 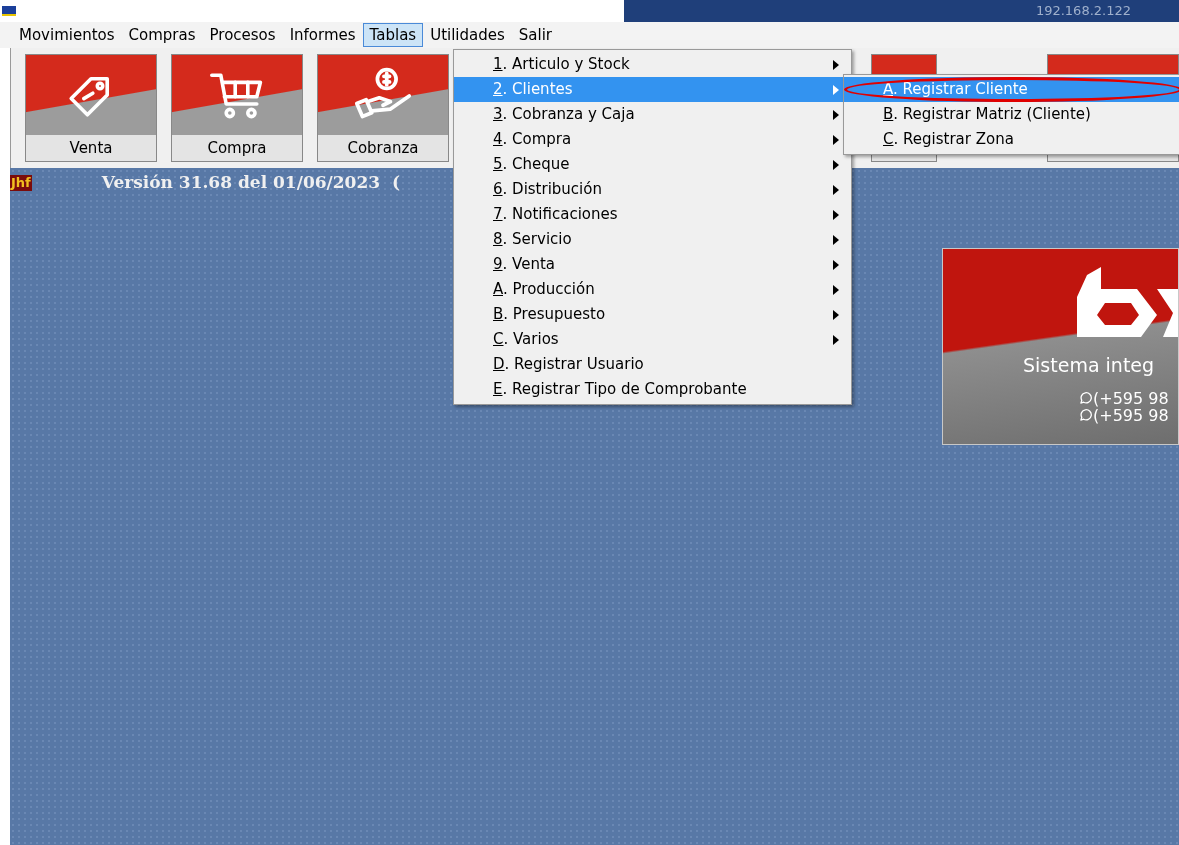 What do you see at coordinates (250, 183) in the screenshot?
I see `version-label: Versión 31.68 del 01/06/2023 (` at bounding box center [250, 183].